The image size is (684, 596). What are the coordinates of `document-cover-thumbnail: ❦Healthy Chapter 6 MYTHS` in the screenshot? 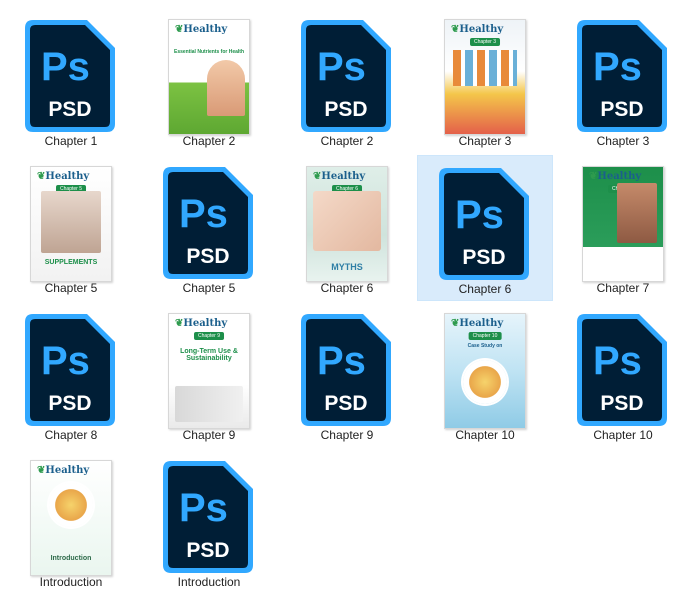 It's located at (347, 223).